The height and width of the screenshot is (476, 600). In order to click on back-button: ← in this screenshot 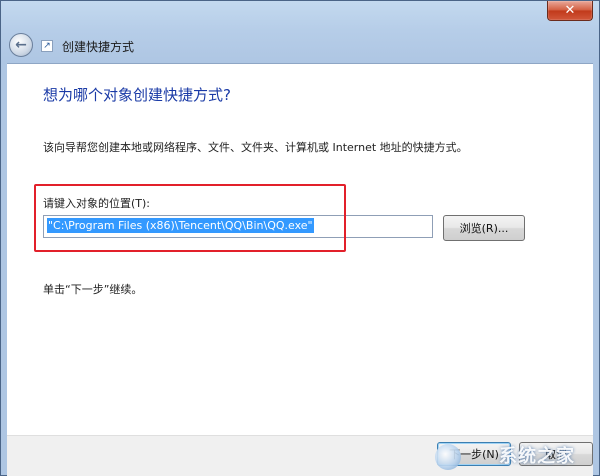, I will do `click(21, 45)`.